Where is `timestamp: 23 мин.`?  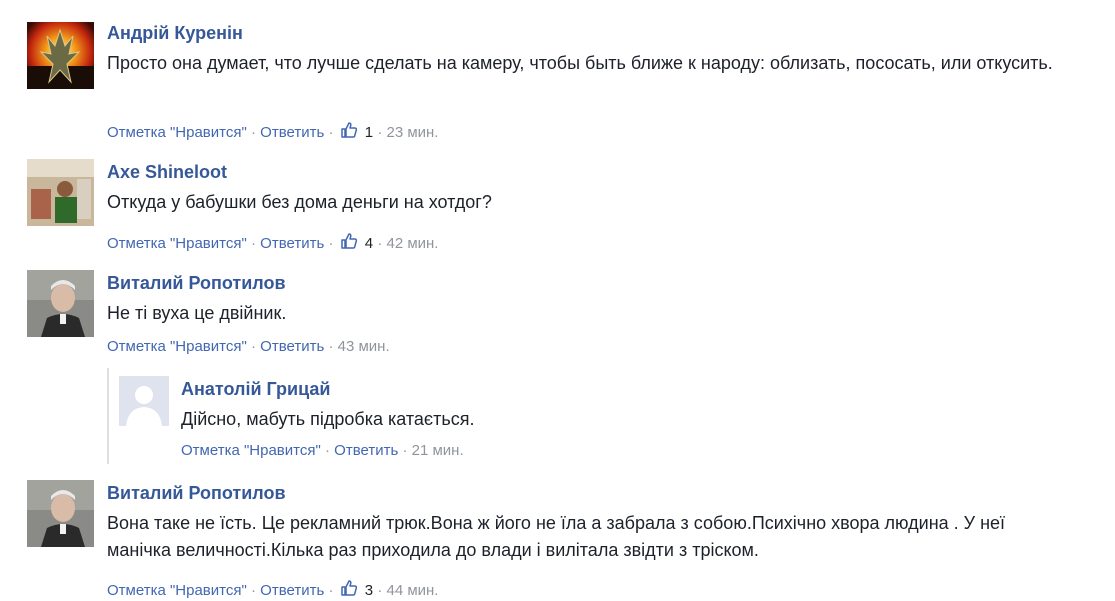 timestamp: 23 мин. is located at coordinates (412, 132).